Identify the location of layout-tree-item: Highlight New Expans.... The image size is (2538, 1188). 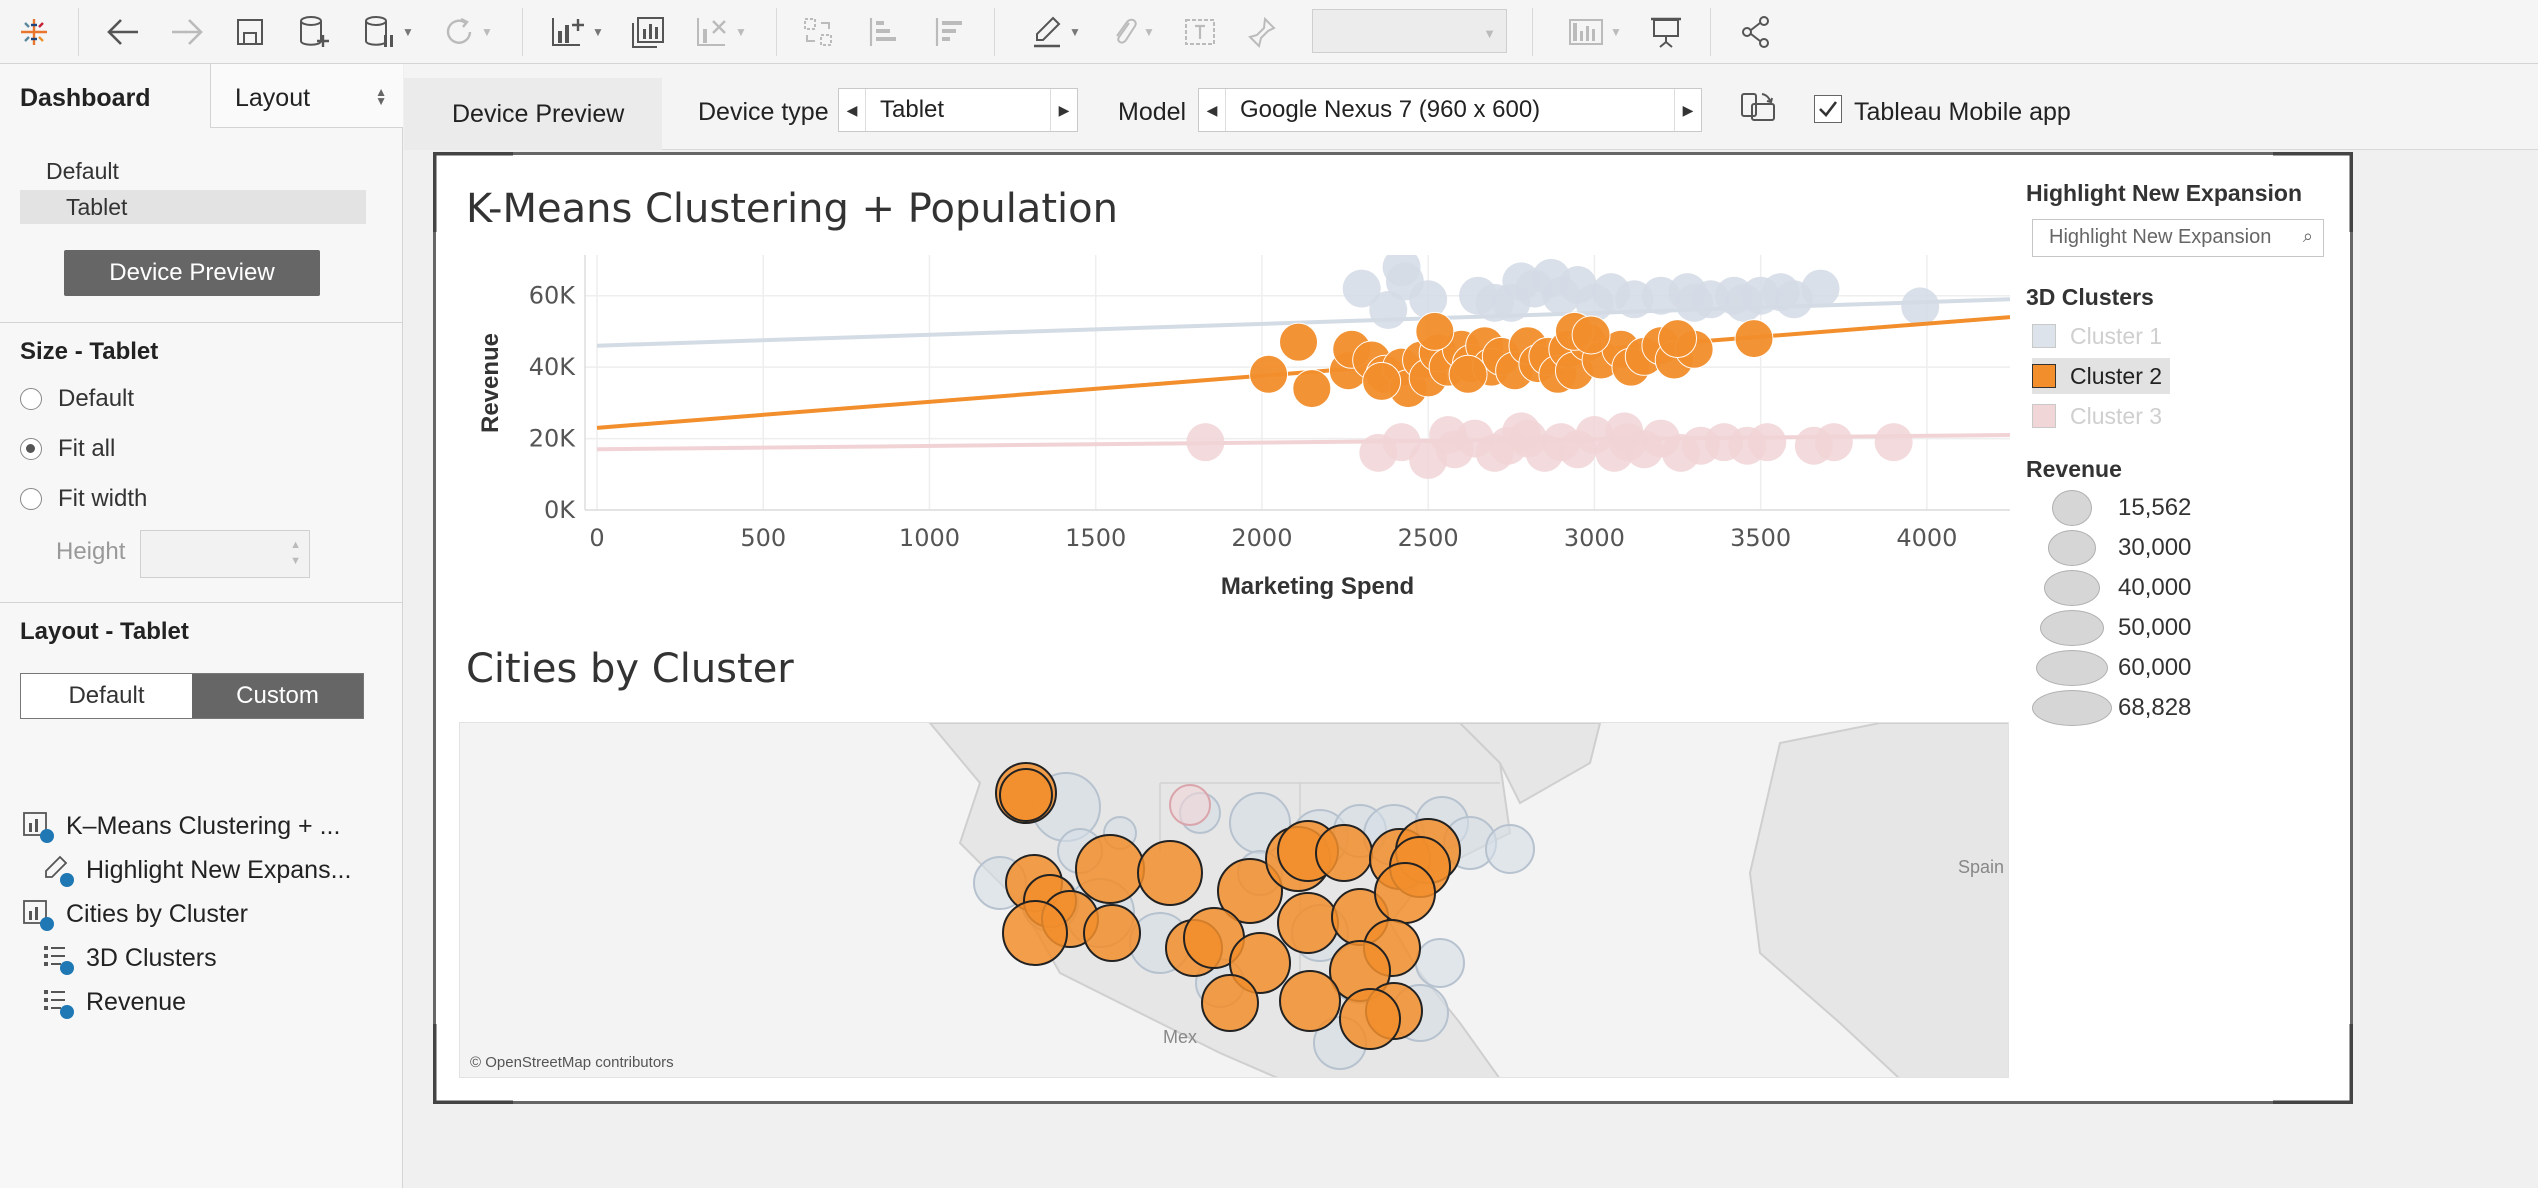
(196, 870).